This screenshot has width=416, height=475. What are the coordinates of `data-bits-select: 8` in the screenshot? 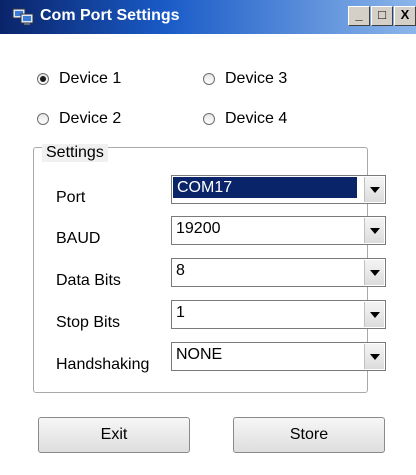 It's located at (278, 272).